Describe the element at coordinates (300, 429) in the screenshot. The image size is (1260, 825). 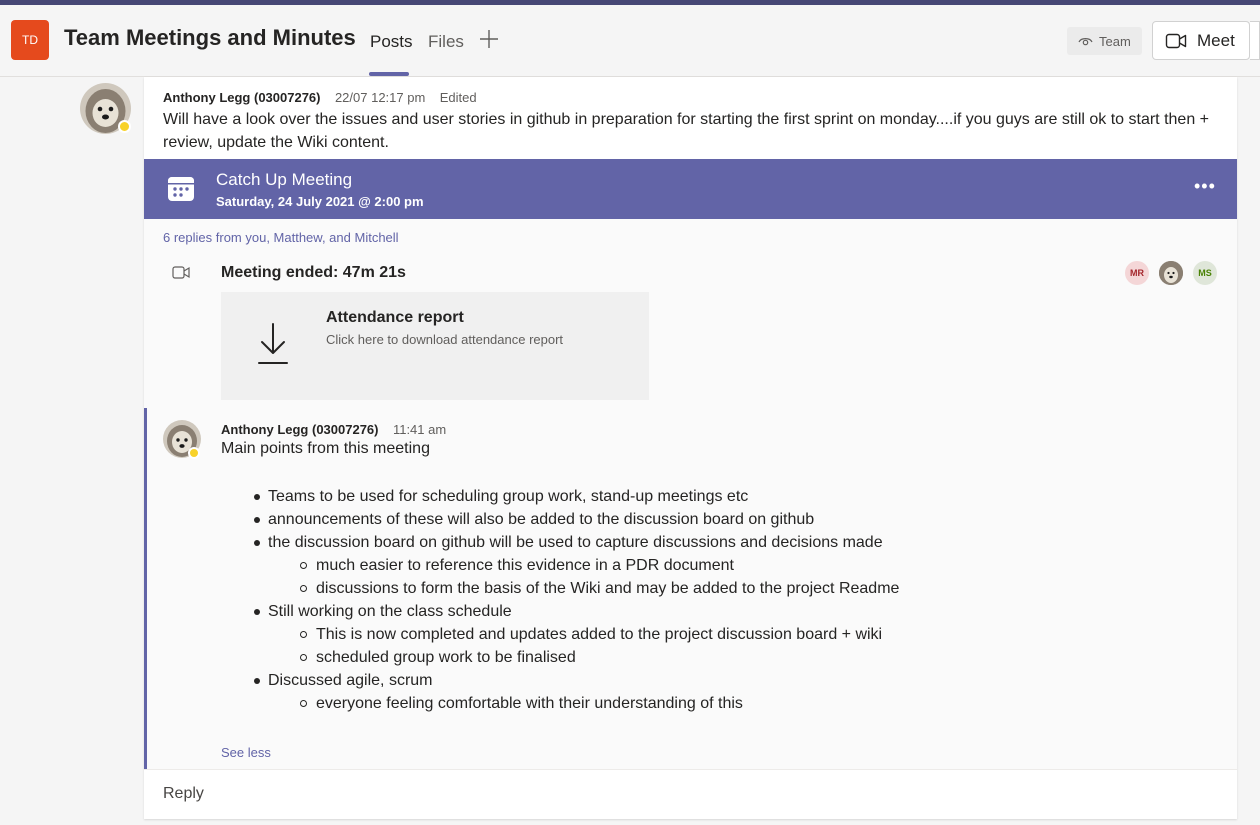
I see `reply-author: Anthony Legg (03007276)` at that location.